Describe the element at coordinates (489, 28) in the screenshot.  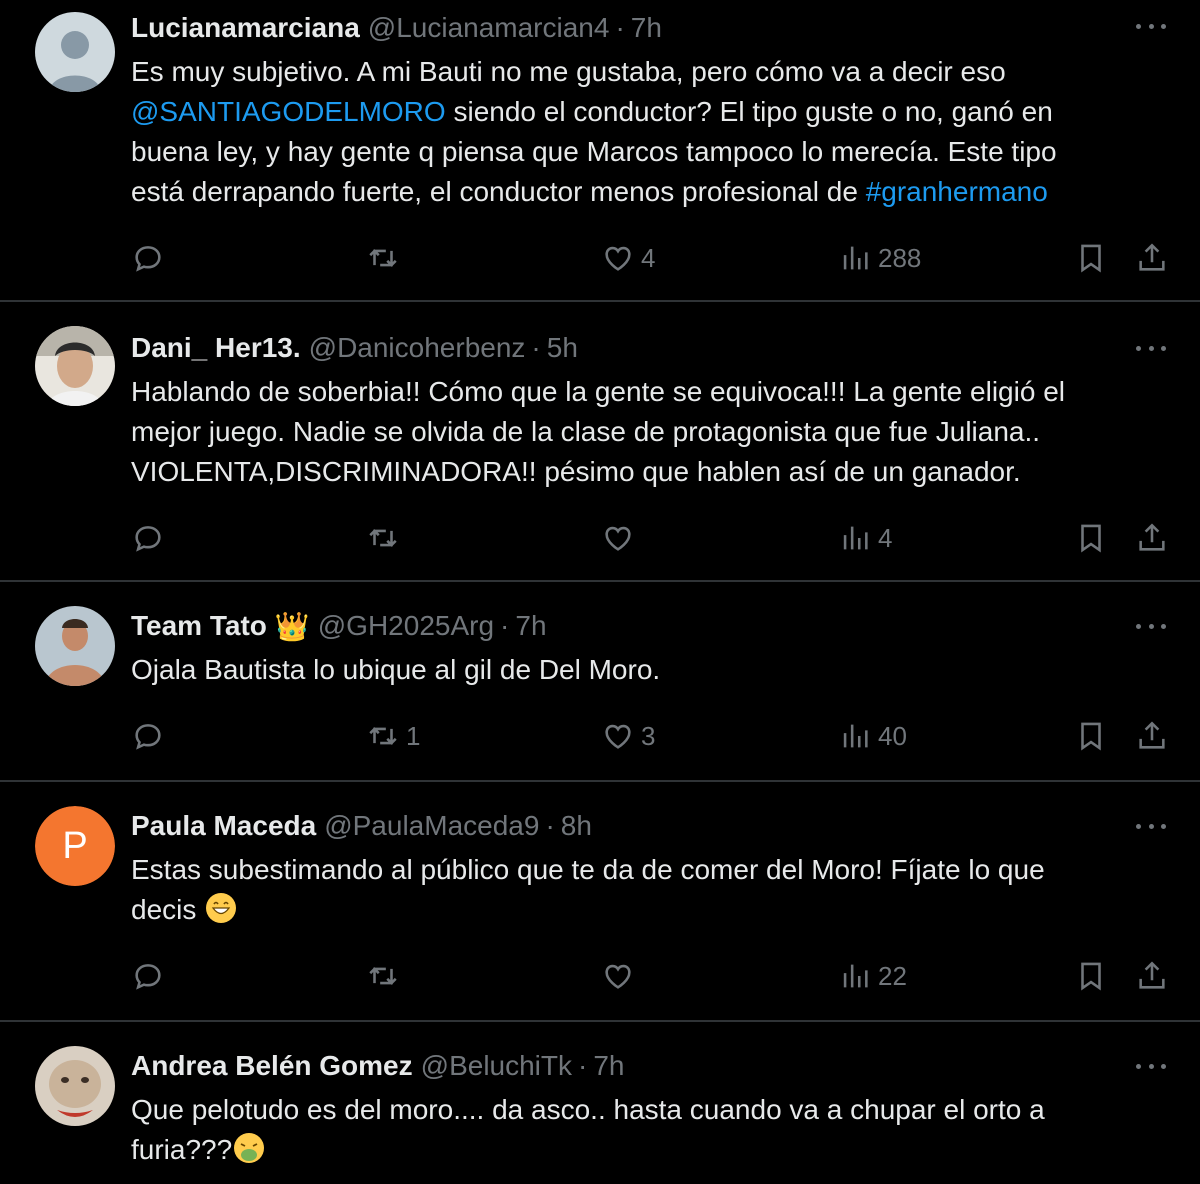
I see `author-handle: @Lucianamarcian4` at that location.